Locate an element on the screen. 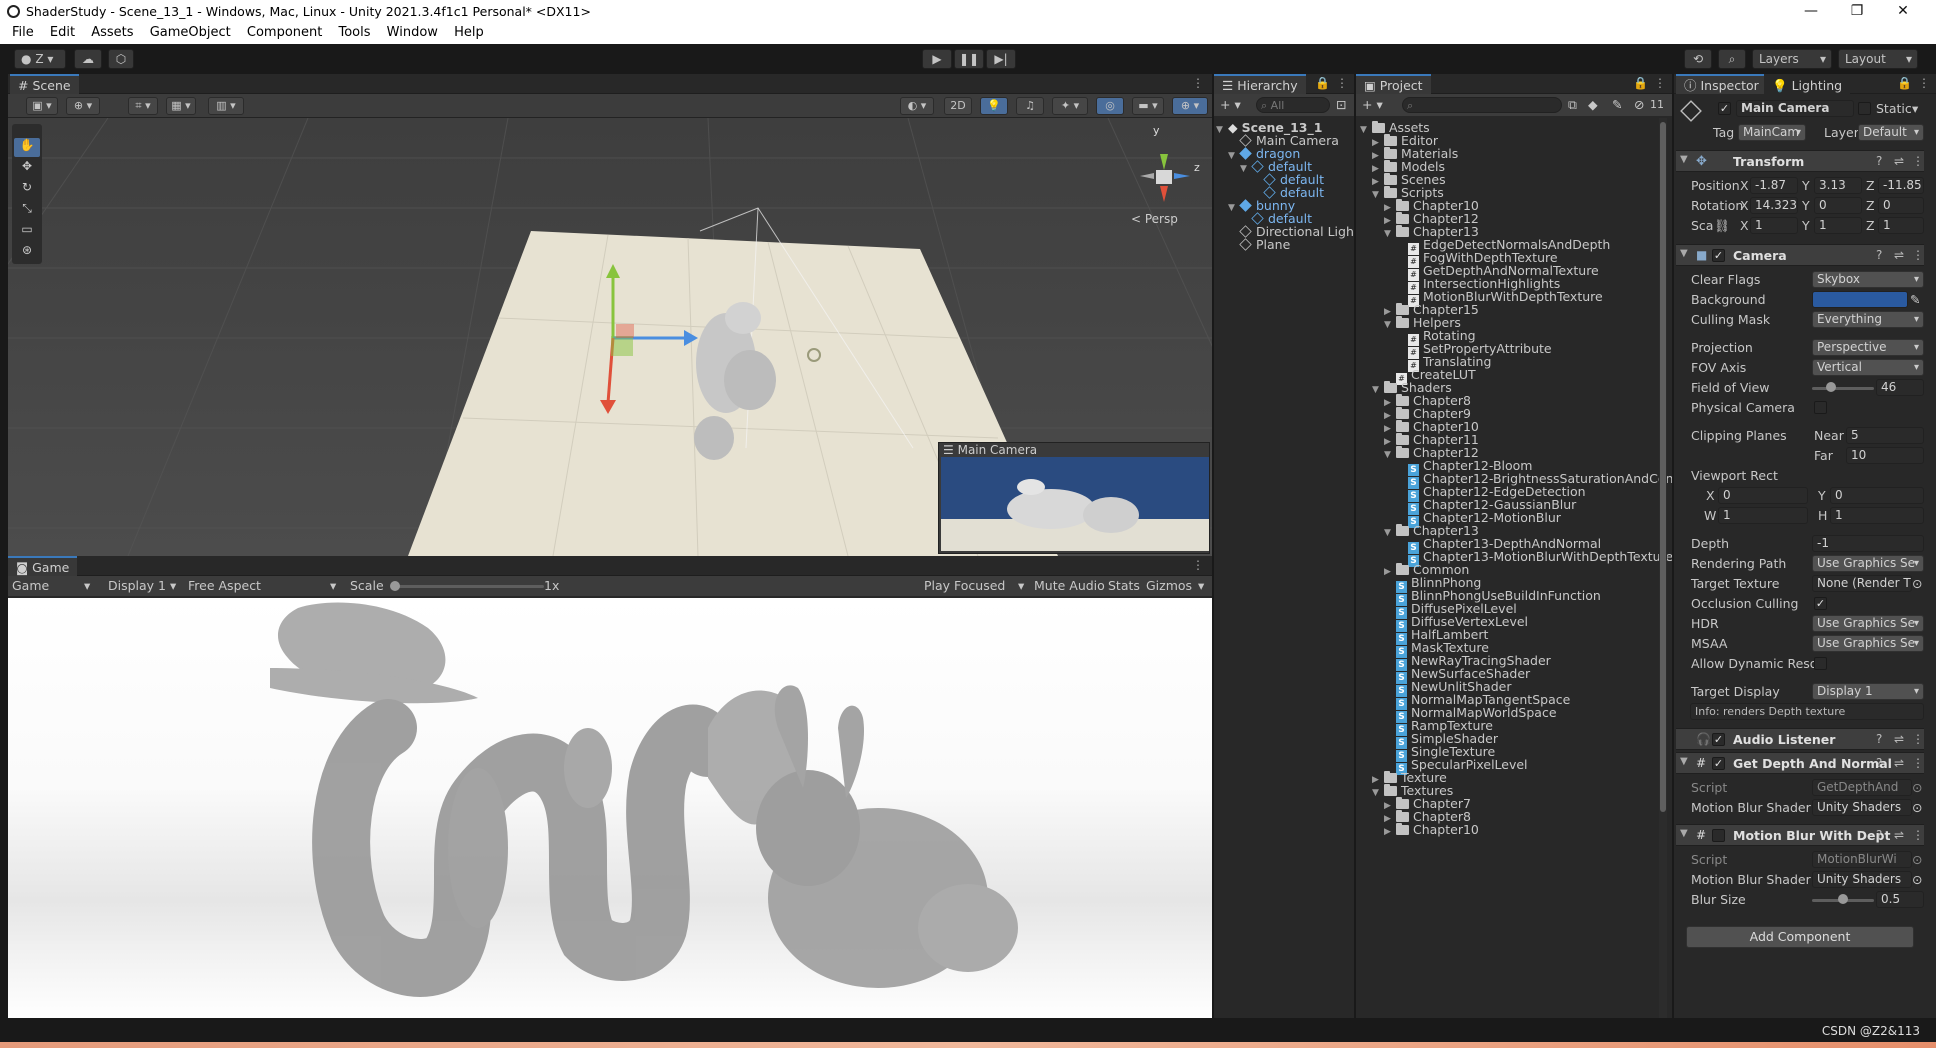  get-depth-checkbox: ✓ is located at coordinates (1718, 763).